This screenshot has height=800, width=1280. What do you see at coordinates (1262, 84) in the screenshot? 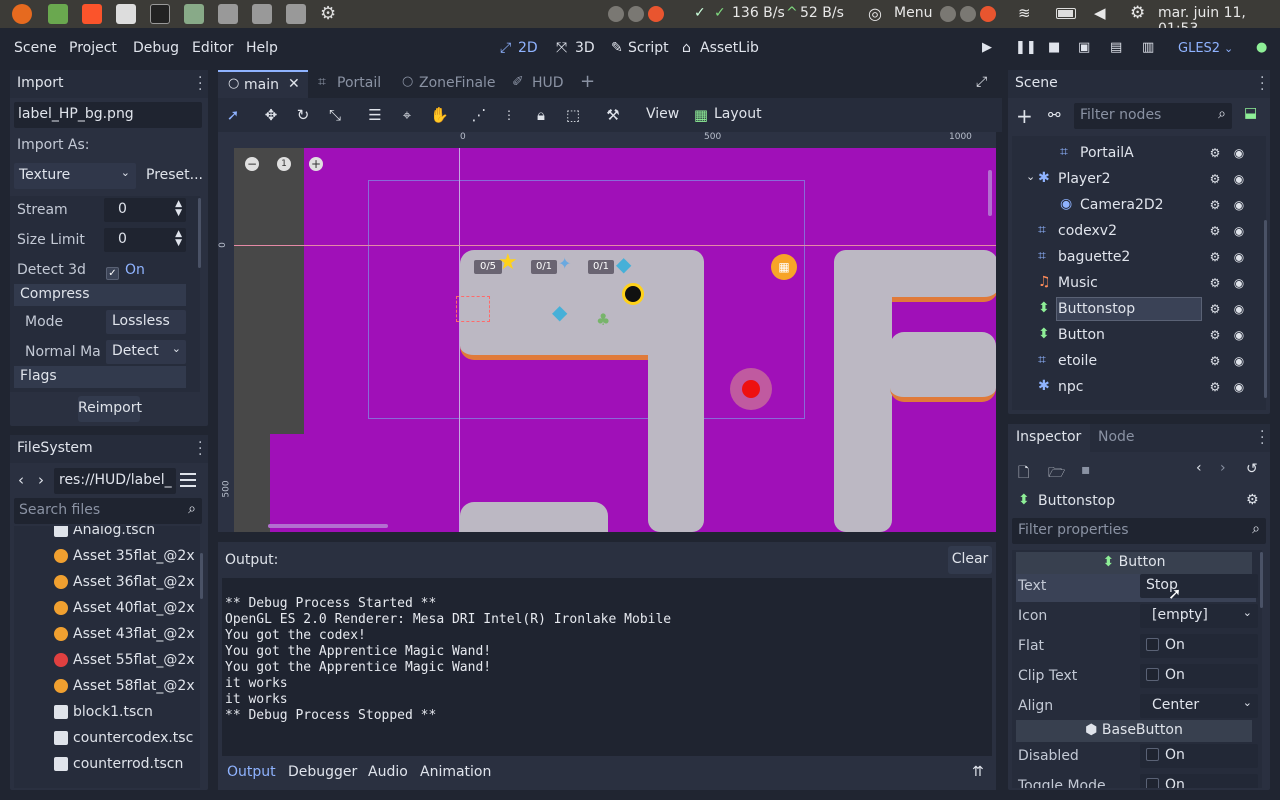
I see `kebab-menu-icon: · · ·` at bounding box center [1262, 84].